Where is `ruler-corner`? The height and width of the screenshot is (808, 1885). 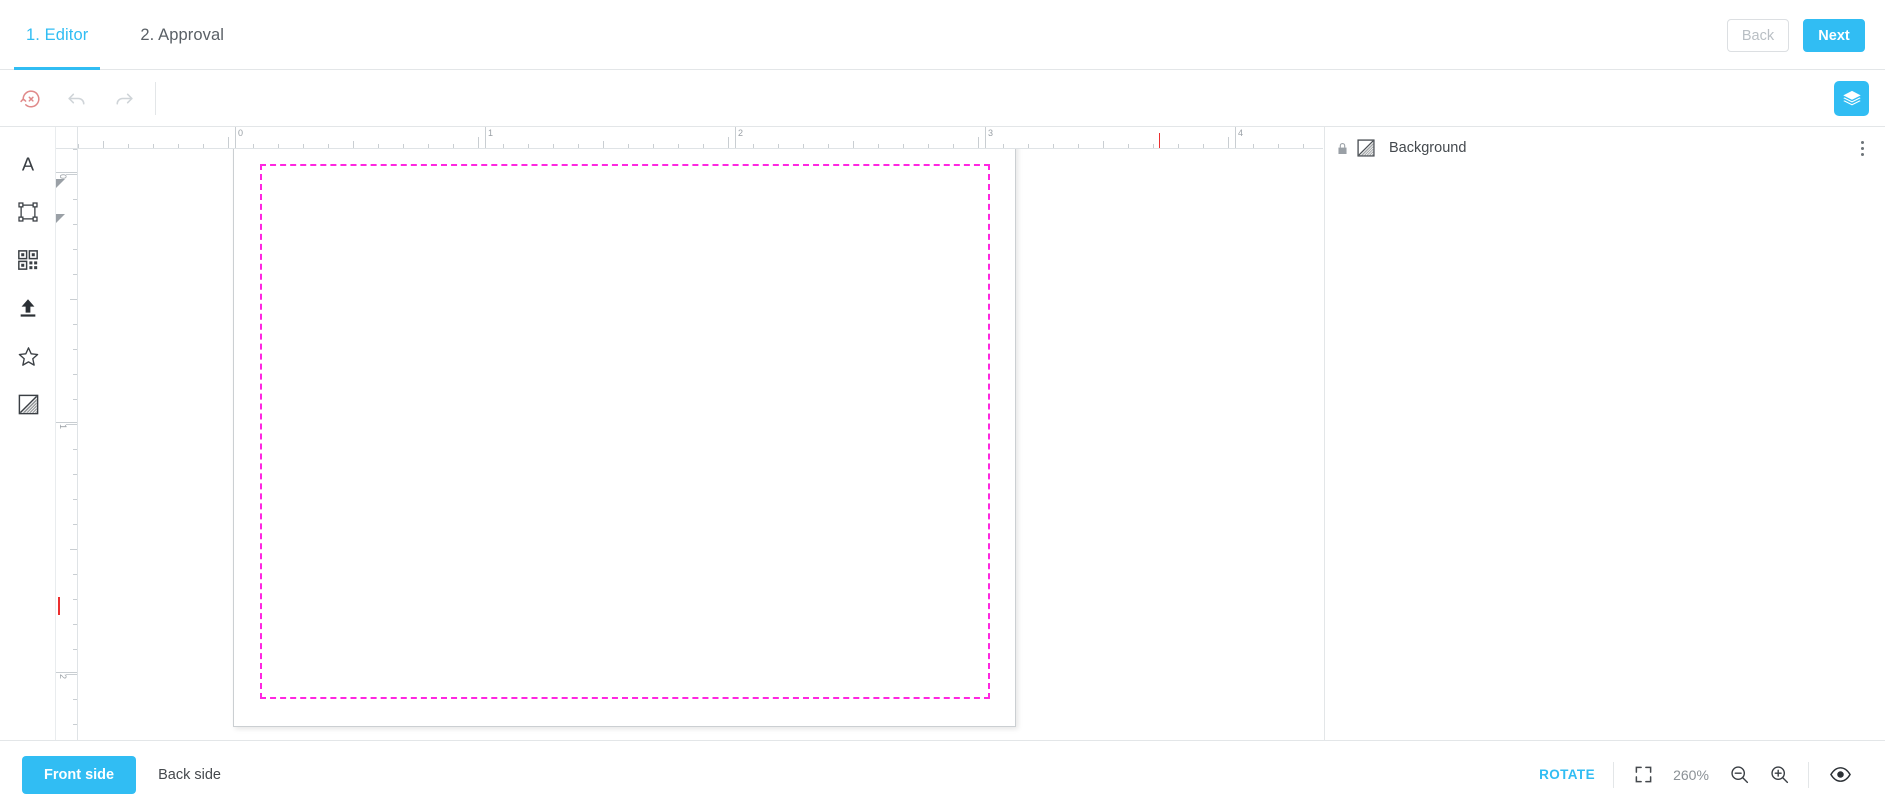 ruler-corner is located at coordinates (67, 138).